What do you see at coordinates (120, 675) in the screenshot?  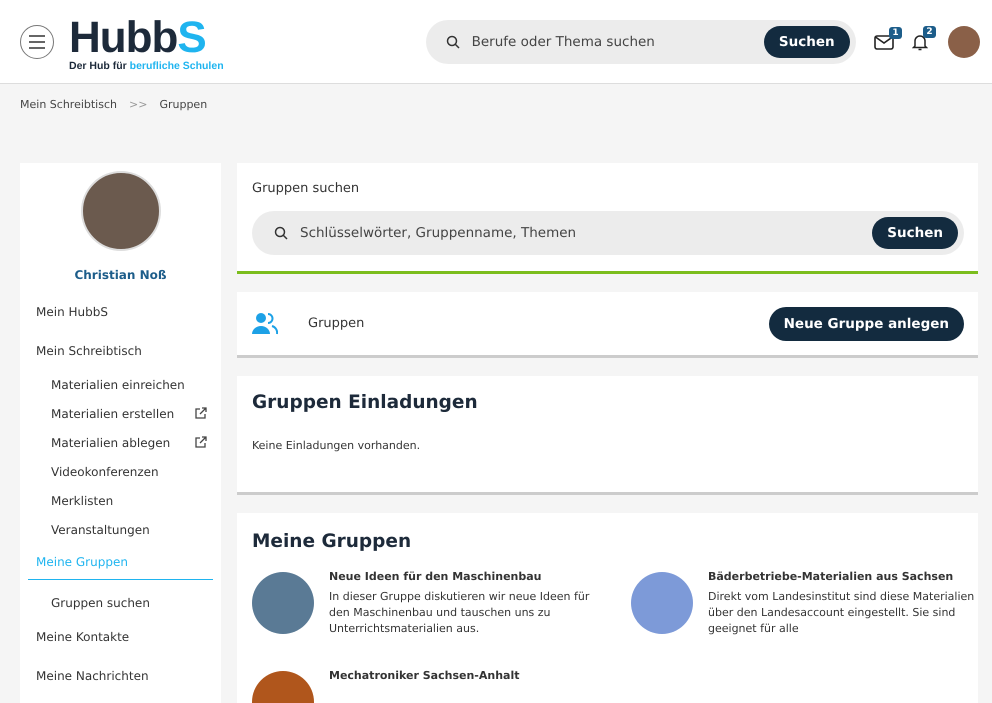 I see `sidebar-item: Meine Nachrichten` at bounding box center [120, 675].